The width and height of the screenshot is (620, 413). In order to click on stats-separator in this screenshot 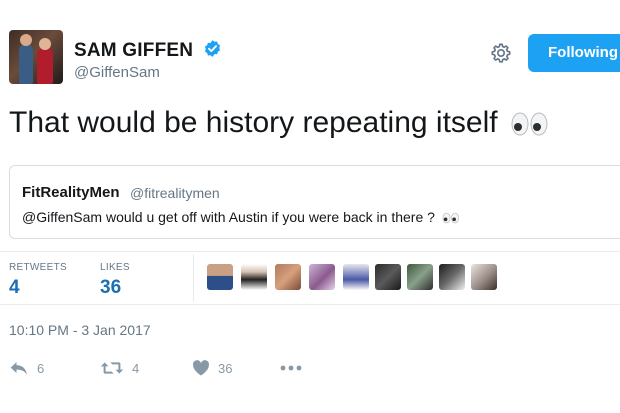, I will do `click(193, 278)`.